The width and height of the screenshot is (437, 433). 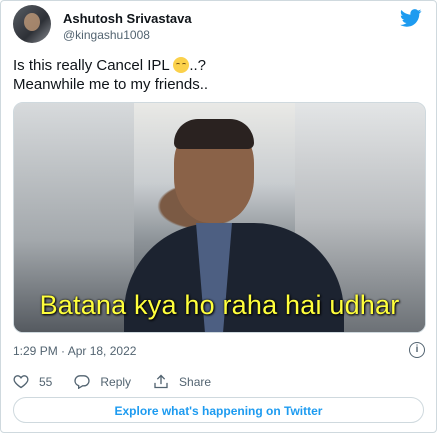 What do you see at coordinates (21, 382) in the screenshot?
I see `heart-icon` at bounding box center [21, 382].